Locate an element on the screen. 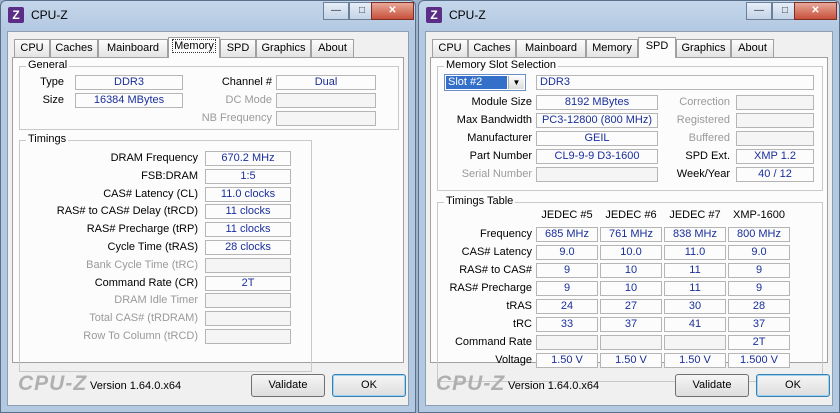 Image resolution: width=840 pixels, height=413 pixels. general-group-title: General is located at coordinates (48, 65).